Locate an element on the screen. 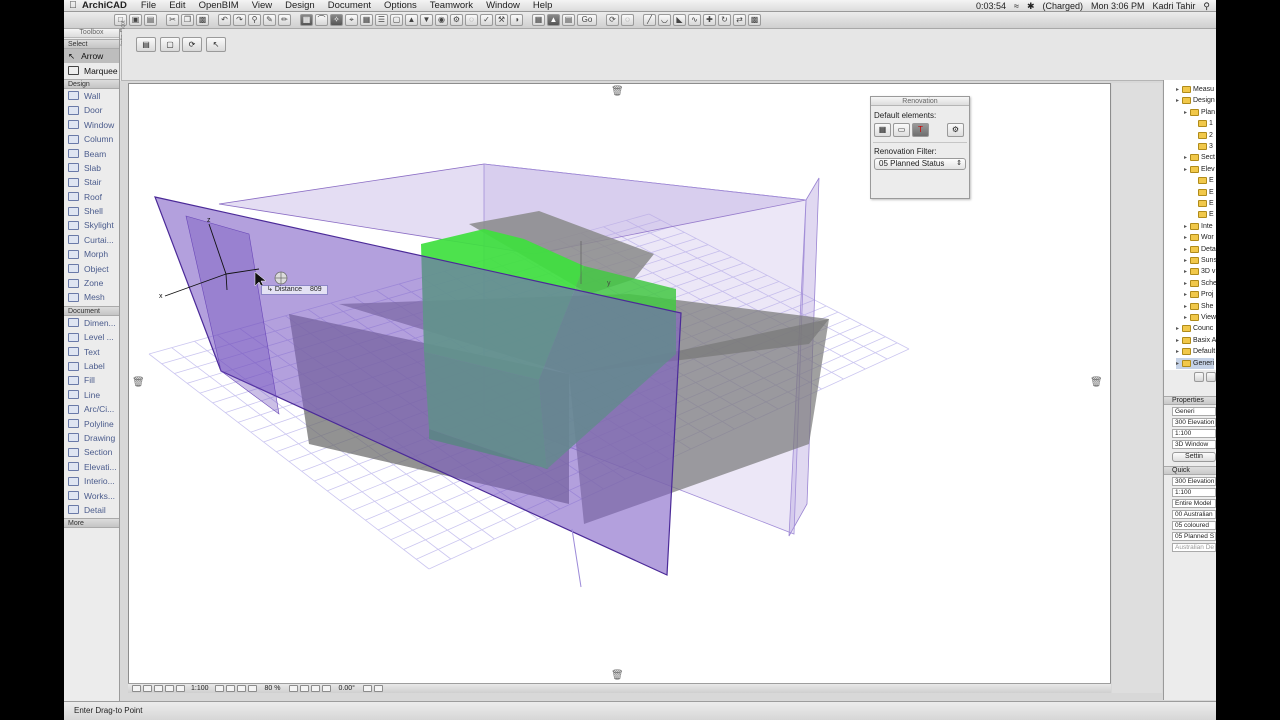 The width and height of the screenshot is (1280, 720). floor-plan-icon: ▦ is located at coordinates (538, 20).